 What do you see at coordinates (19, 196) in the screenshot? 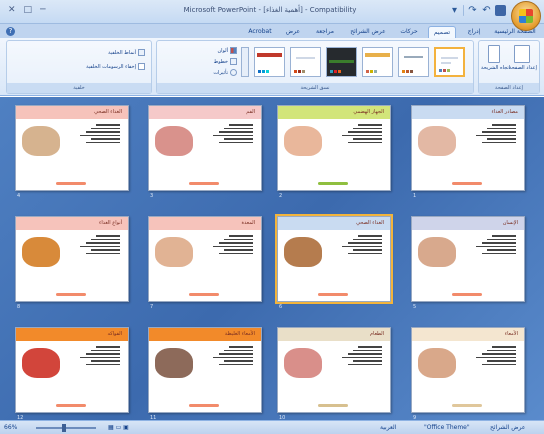
I see `slide-number: 4` at bounding box center [19, 196].